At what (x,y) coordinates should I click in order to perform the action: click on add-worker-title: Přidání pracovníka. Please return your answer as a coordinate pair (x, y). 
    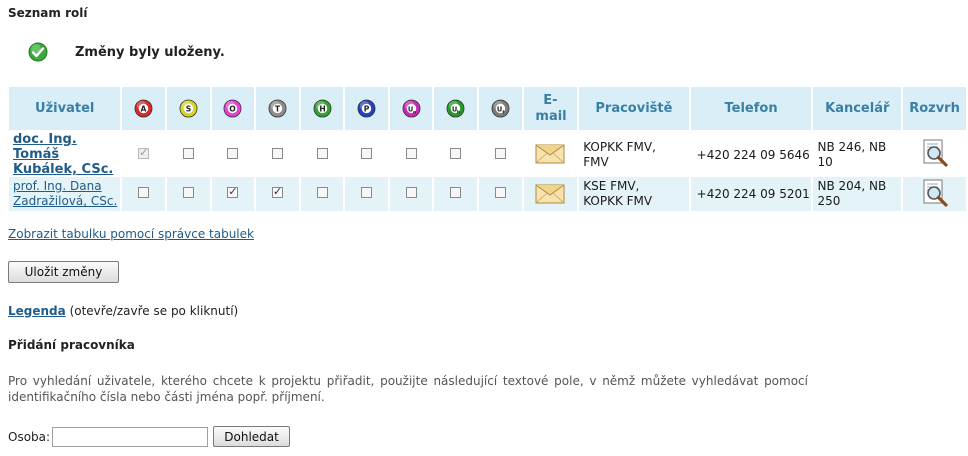
    Looking at the image, I should click on (71, 345).